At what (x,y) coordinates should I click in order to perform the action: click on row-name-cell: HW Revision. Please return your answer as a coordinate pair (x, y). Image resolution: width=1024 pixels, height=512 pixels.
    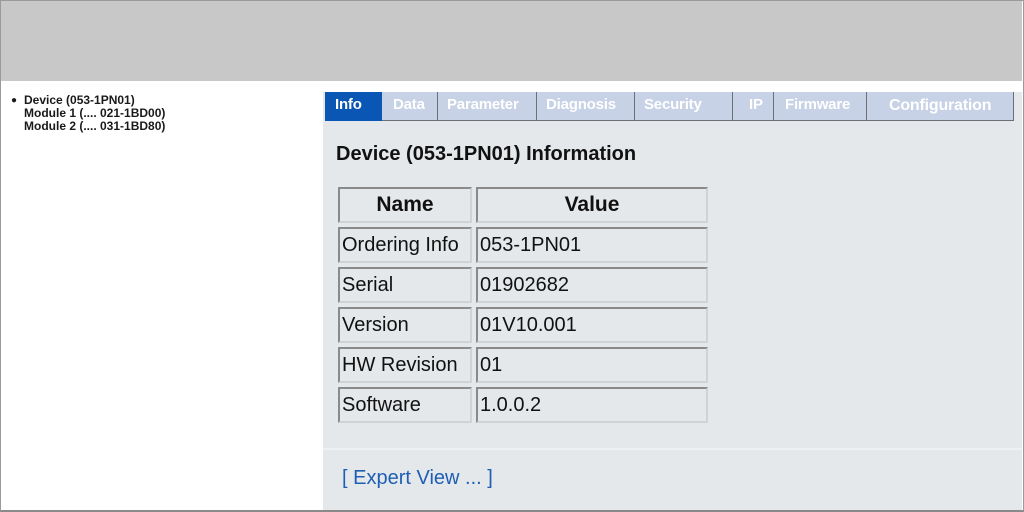
    Looking at the image, I should click on (405, 365).